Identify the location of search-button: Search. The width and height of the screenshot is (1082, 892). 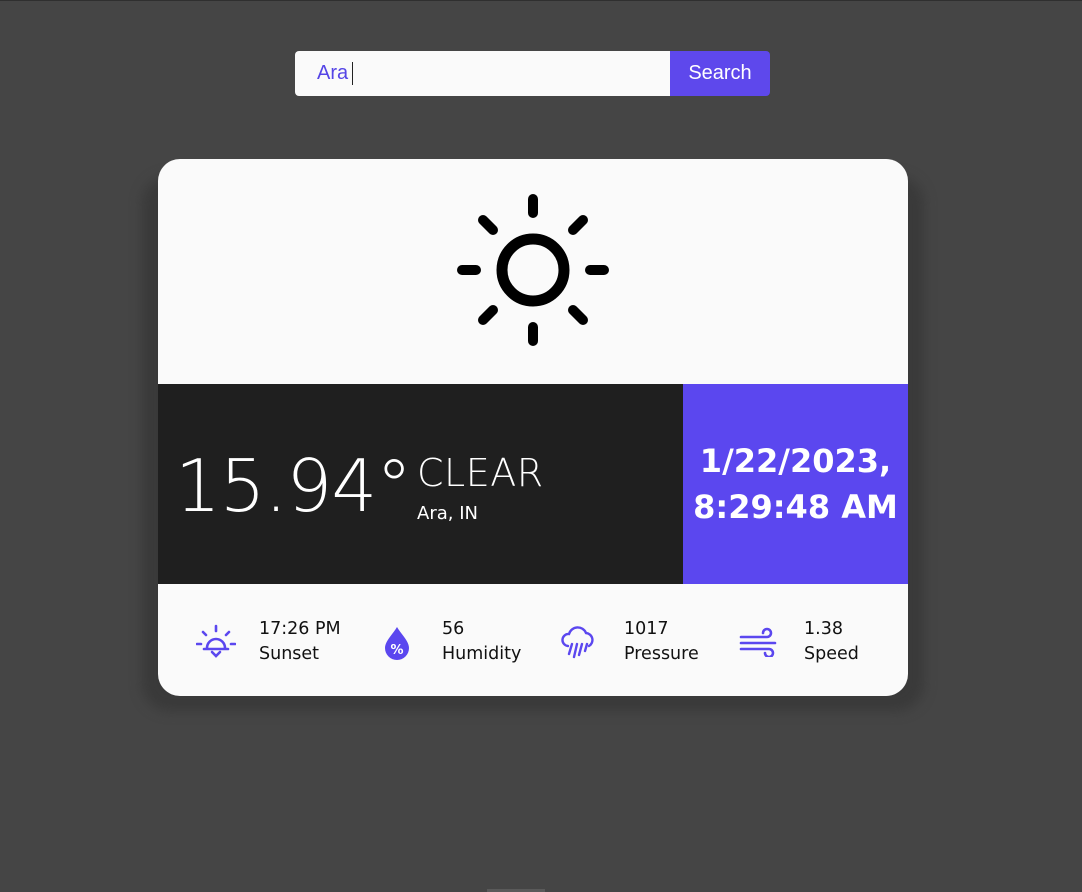
(720, 73).